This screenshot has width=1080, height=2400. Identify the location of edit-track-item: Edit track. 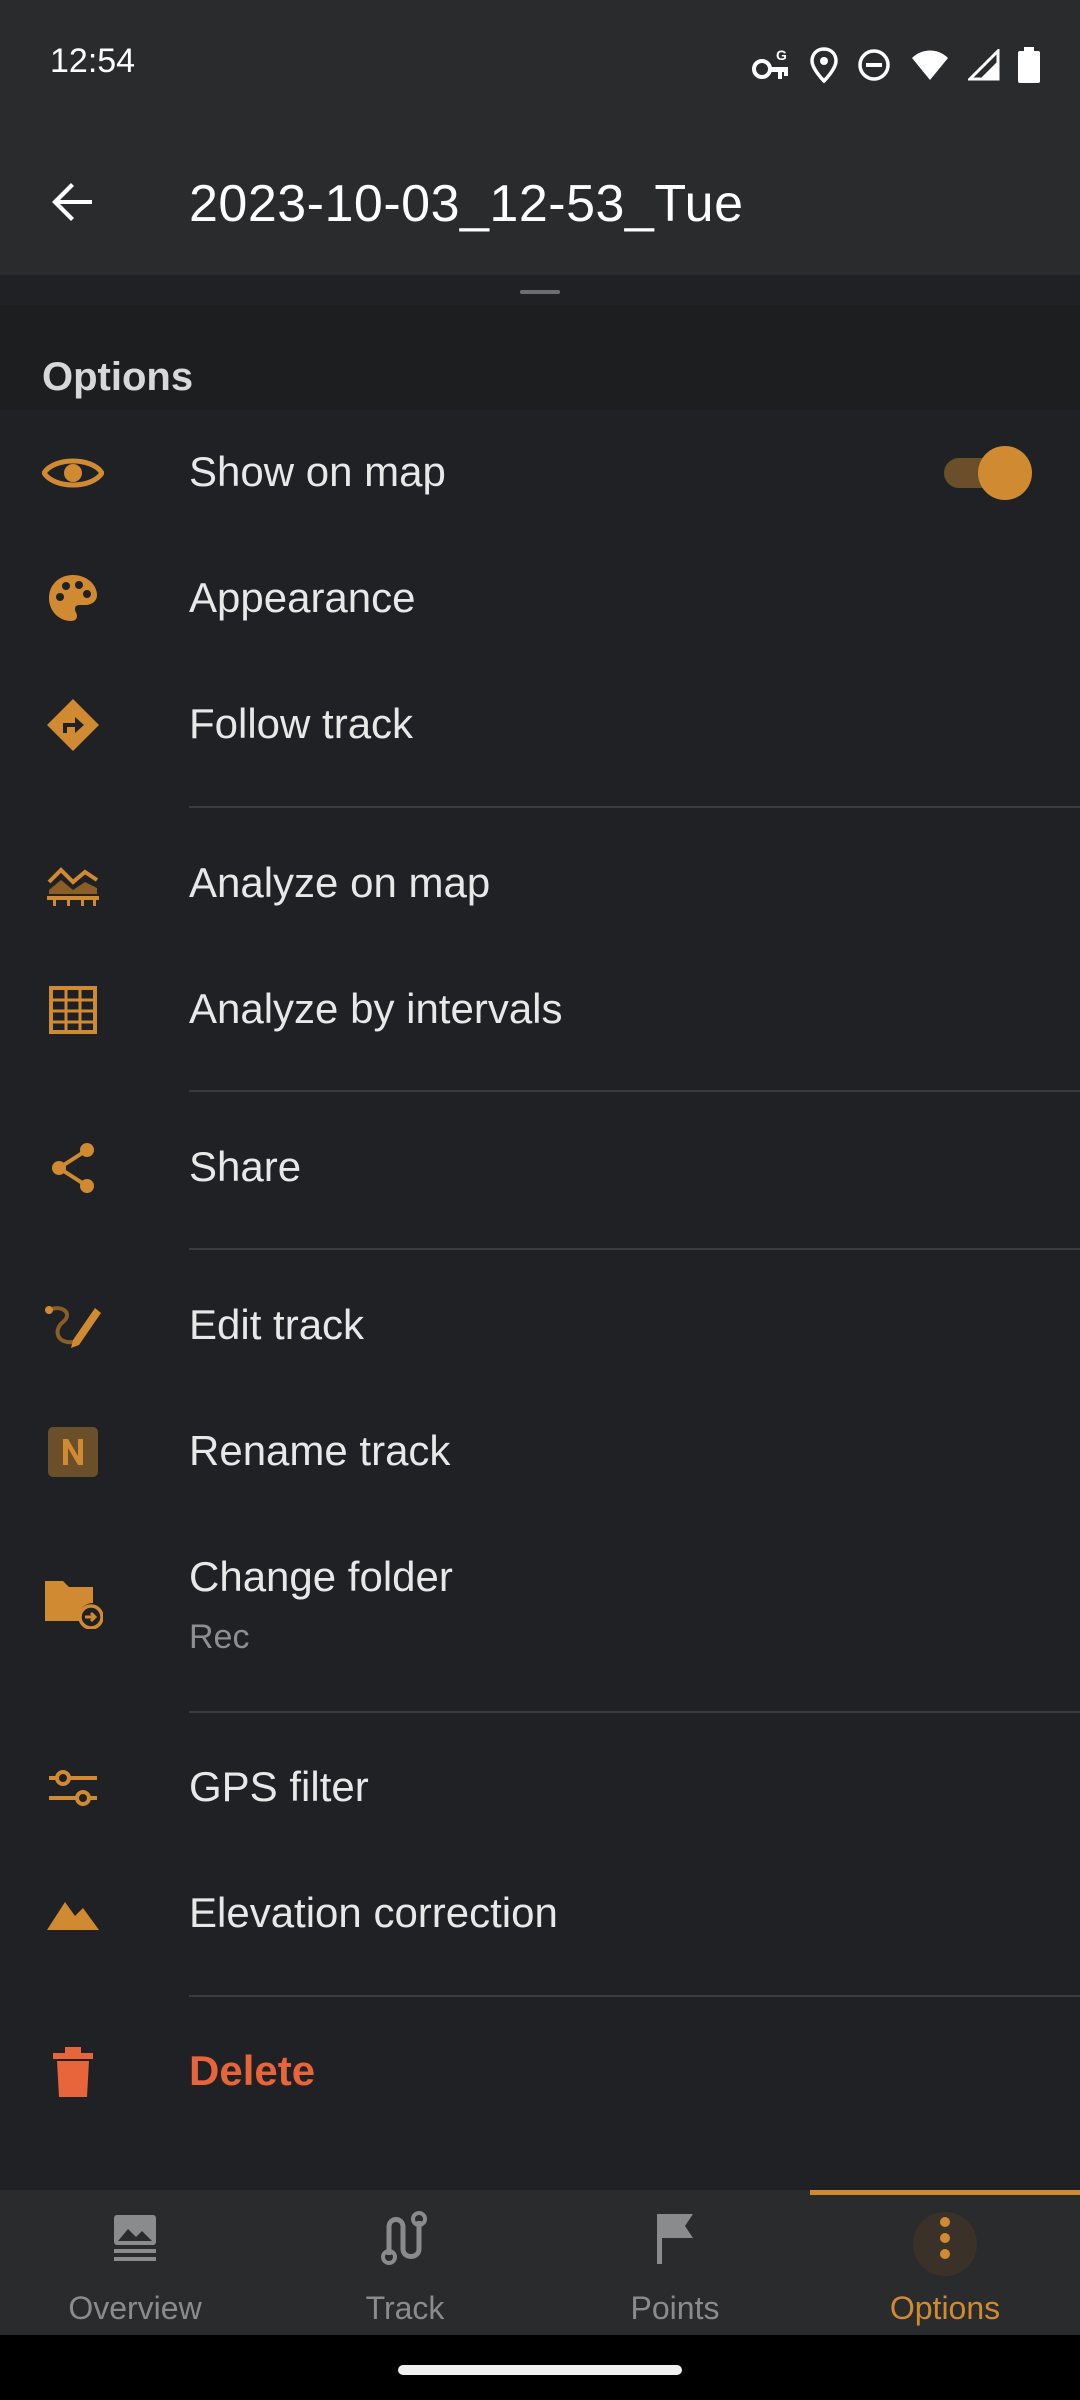
(540, 1326).